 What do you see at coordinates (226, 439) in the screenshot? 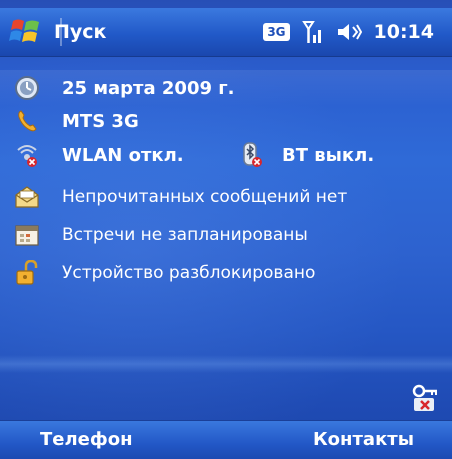
I see `softkey-bar: Телефон Контакты` at bounding box center [226, 439].